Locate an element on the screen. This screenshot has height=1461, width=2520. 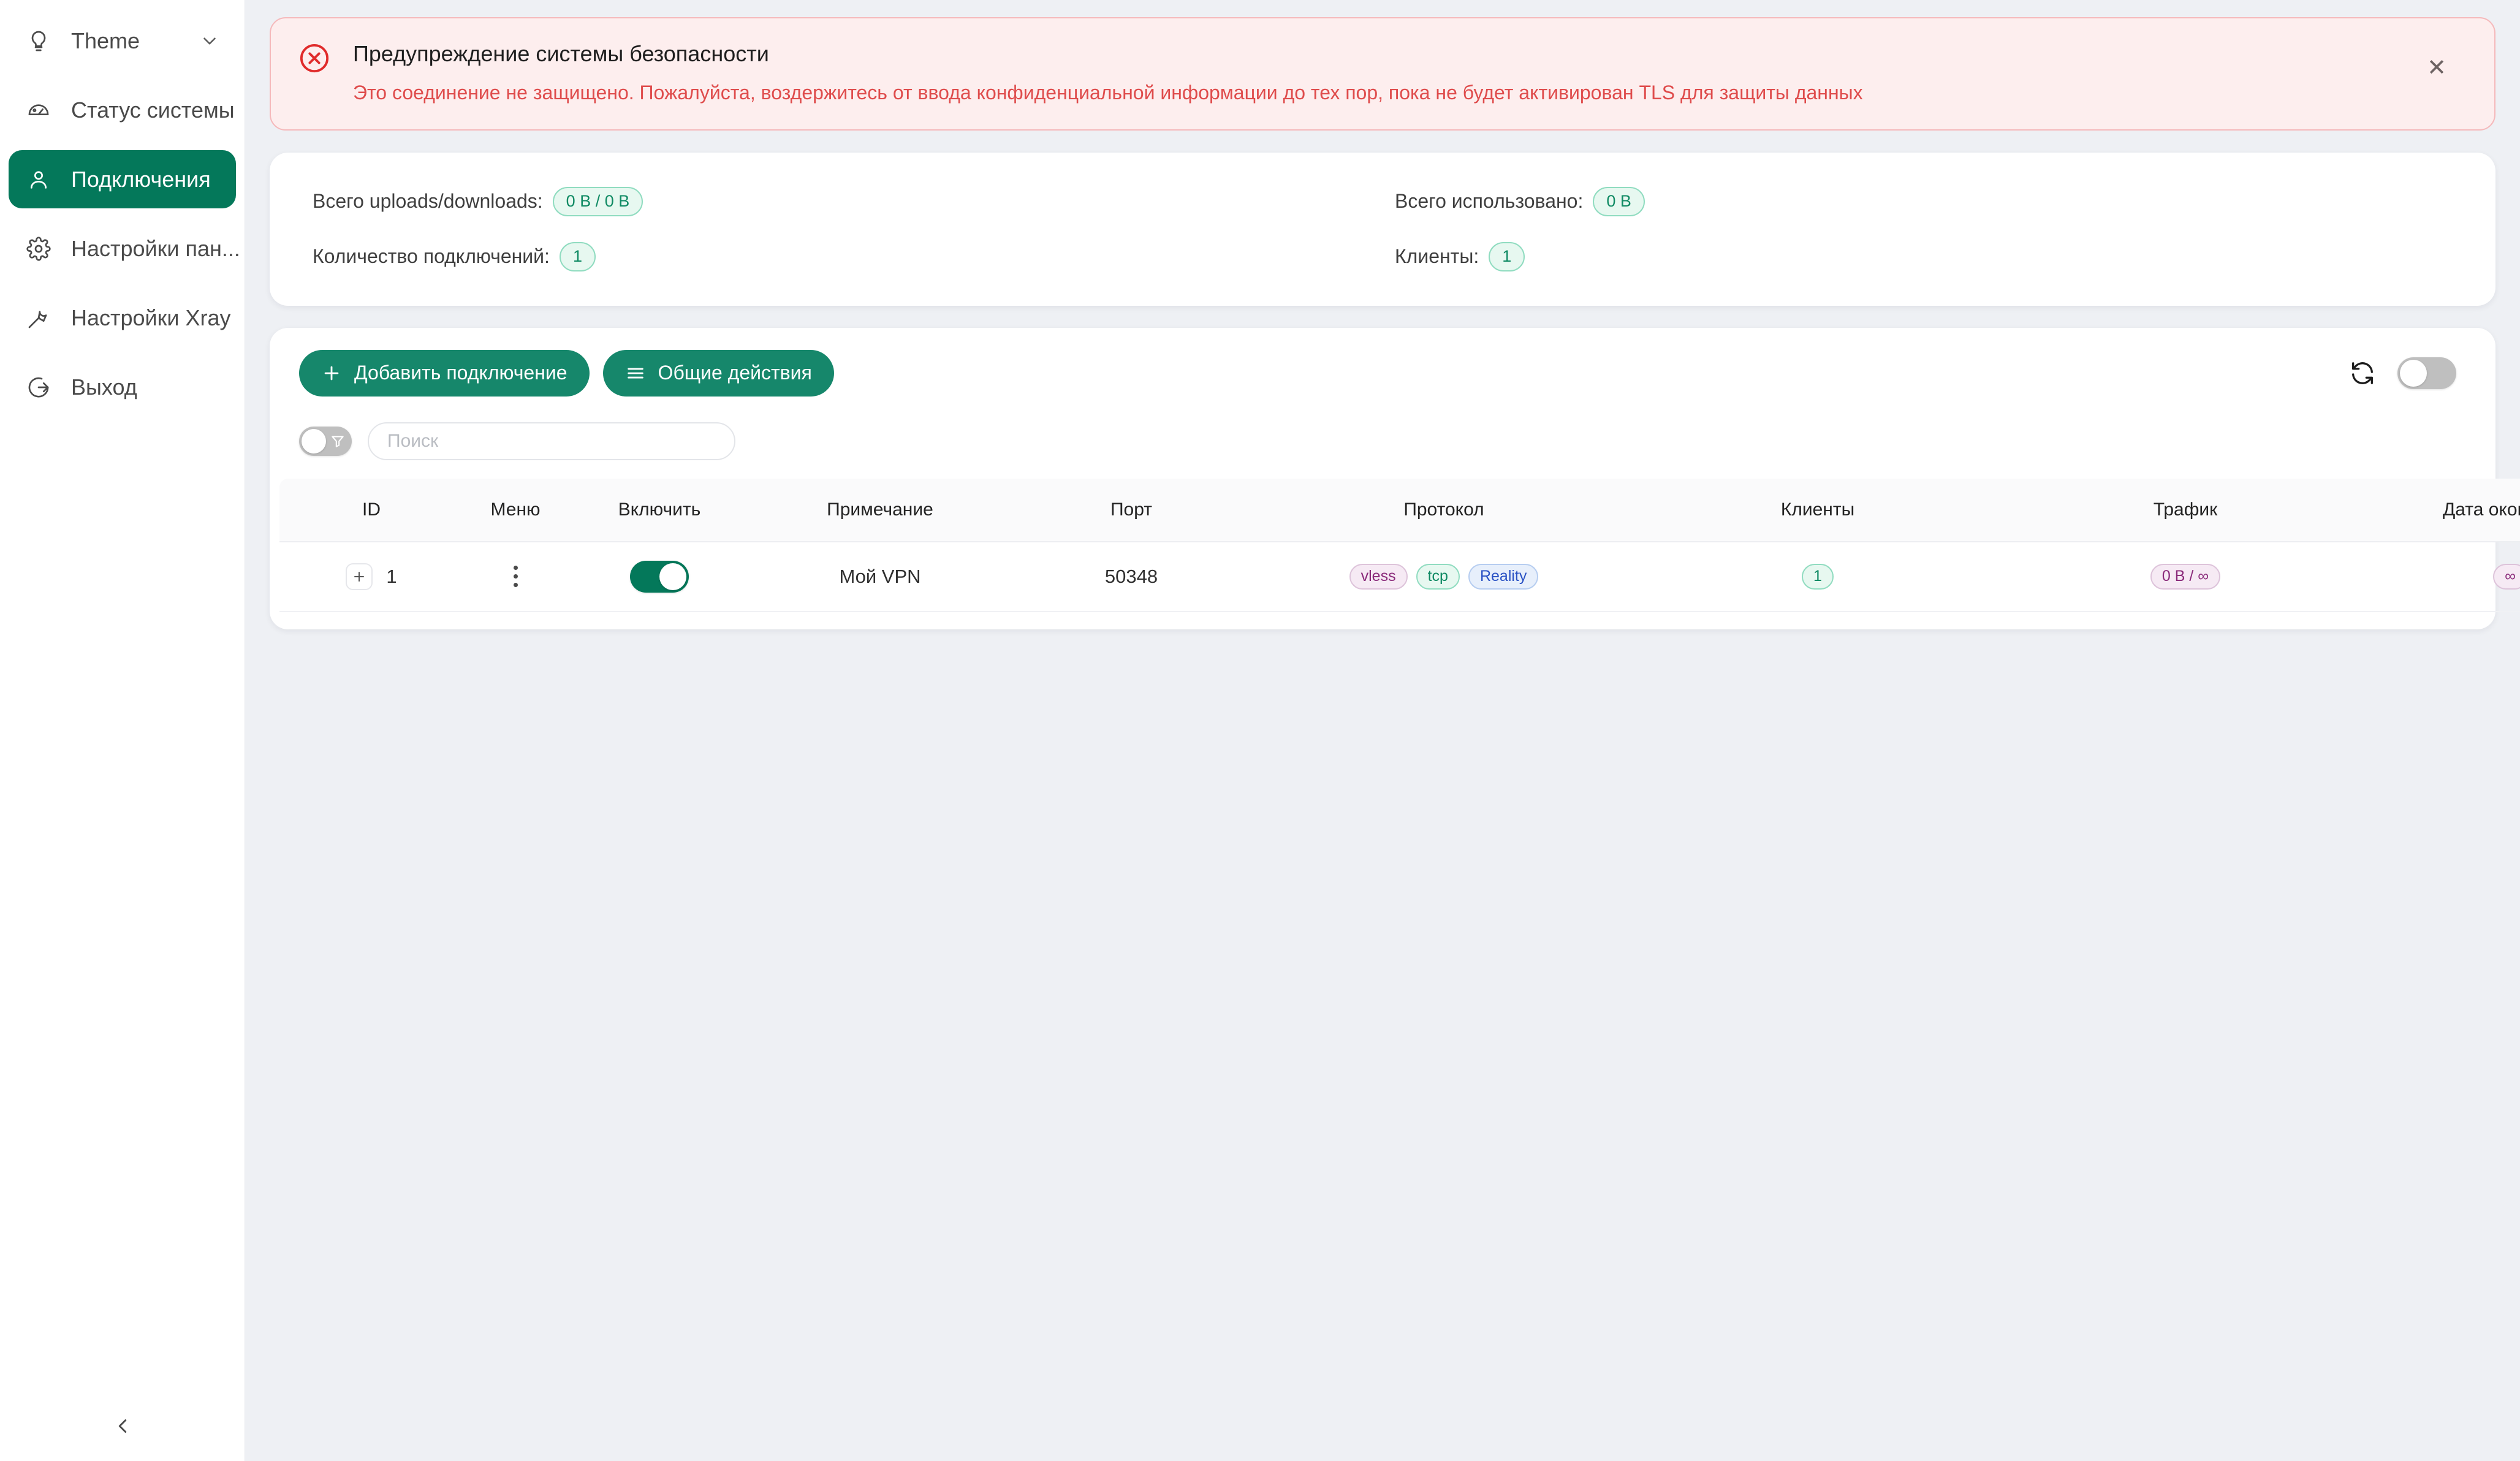
enable-cell-group is located at coordinates (659, 576).